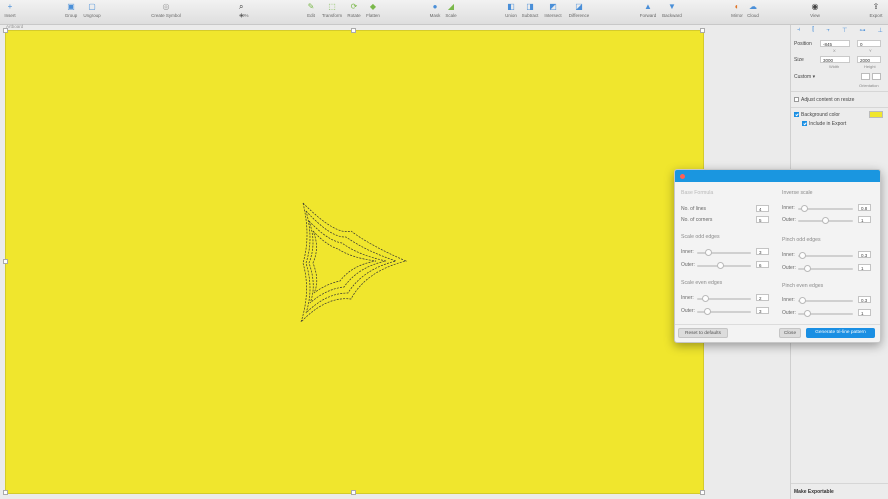 The height and width of the screenshot is (499, 888). What do you see at coordinates (864, 219) in the screenshot?
I see `inv-outer-input: 1` at bounding box center [864, 219].